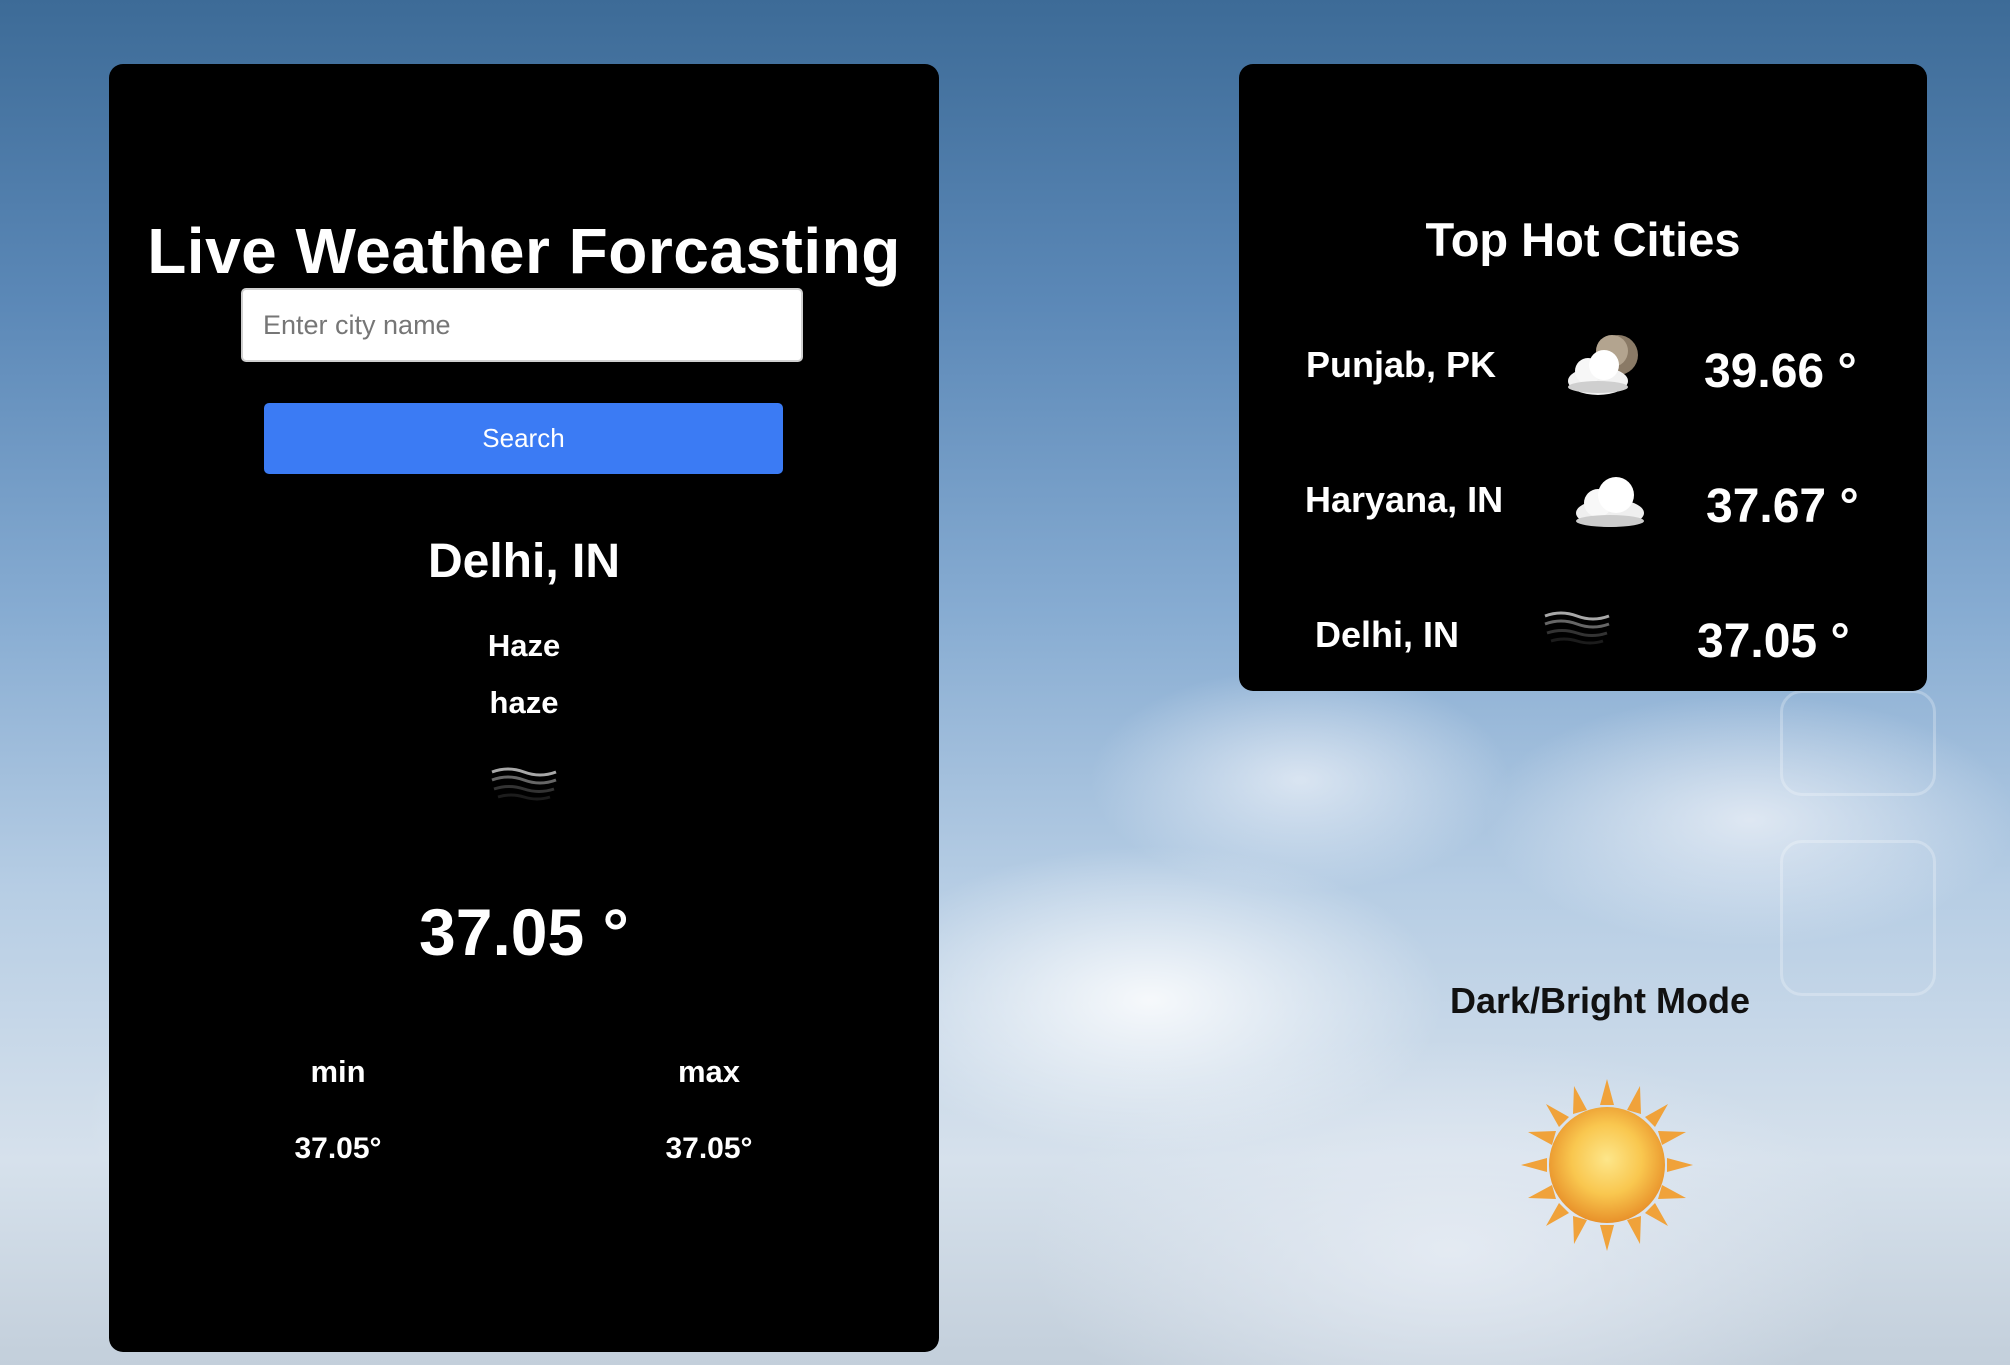 The height and width of the screenshot is (1365, 2010). I want to click on max-temp-label: max, so click(709, 1071).